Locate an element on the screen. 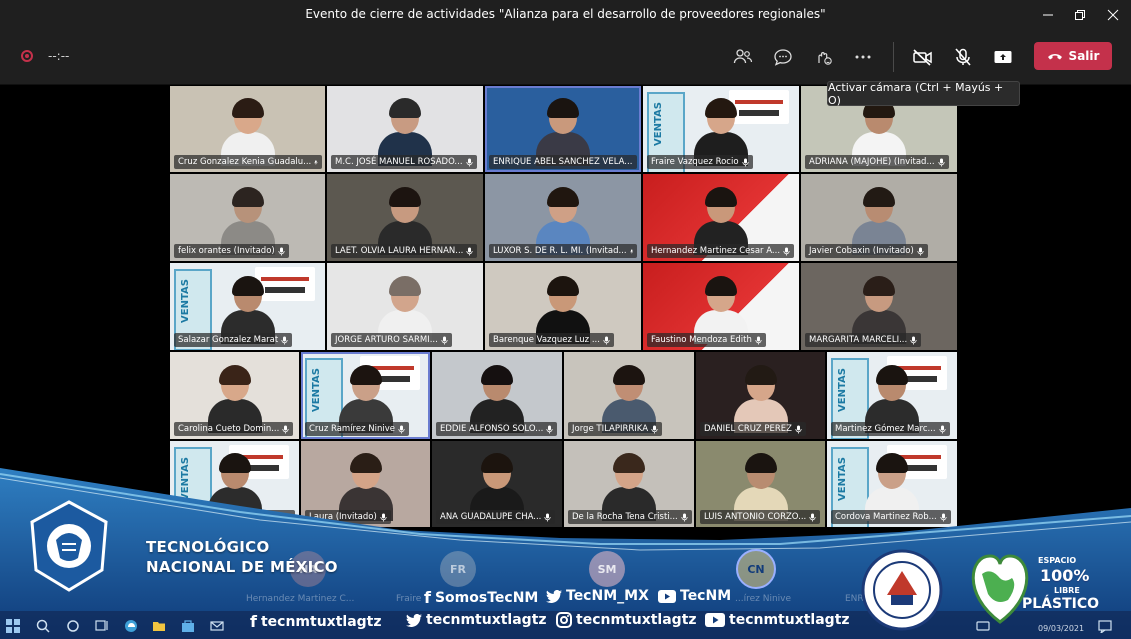  participant-name-text: Javier Cobaxin (Invitado) is located at coordinates (861, 251).